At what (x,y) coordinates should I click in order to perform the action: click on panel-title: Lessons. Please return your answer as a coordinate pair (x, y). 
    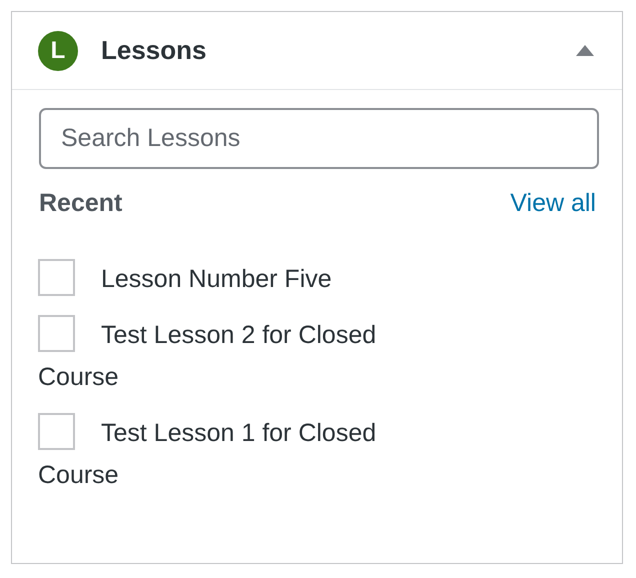
    Looking at the image, I should click on (154, 50).